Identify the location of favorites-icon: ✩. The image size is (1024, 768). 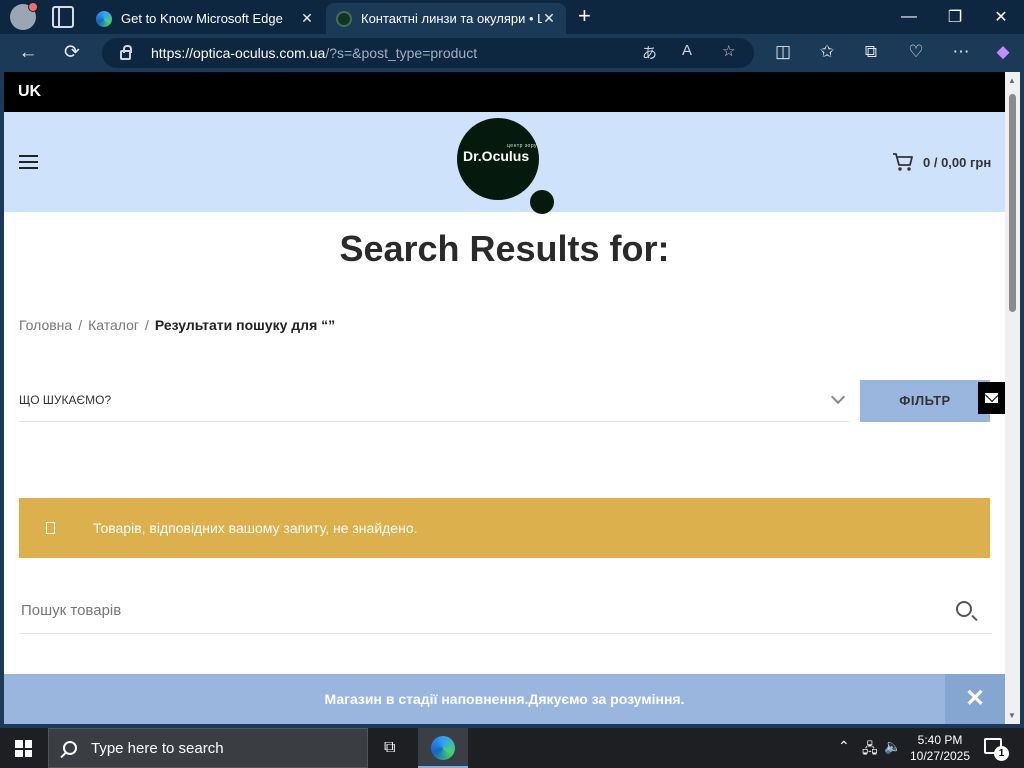
(827, 52).